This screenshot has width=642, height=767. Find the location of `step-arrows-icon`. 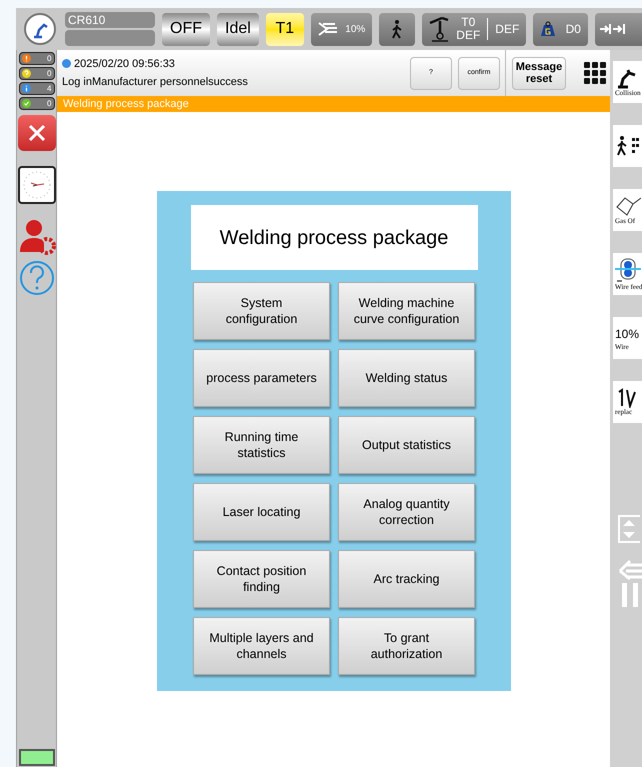

step-arrows-icon is located at coordinates (612, 29).